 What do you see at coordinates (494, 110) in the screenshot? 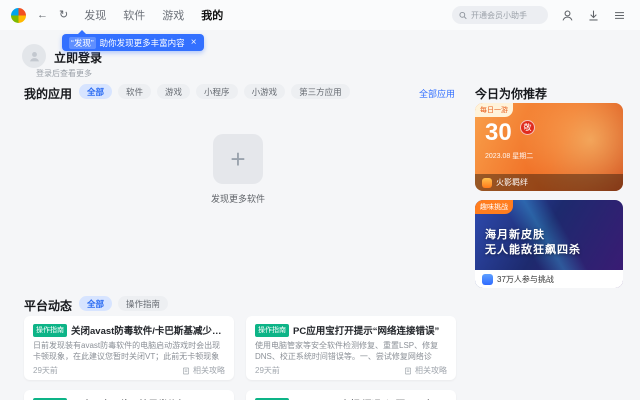
I see `daily-game-badge: 每日一游` at bounding box center [494, 110].